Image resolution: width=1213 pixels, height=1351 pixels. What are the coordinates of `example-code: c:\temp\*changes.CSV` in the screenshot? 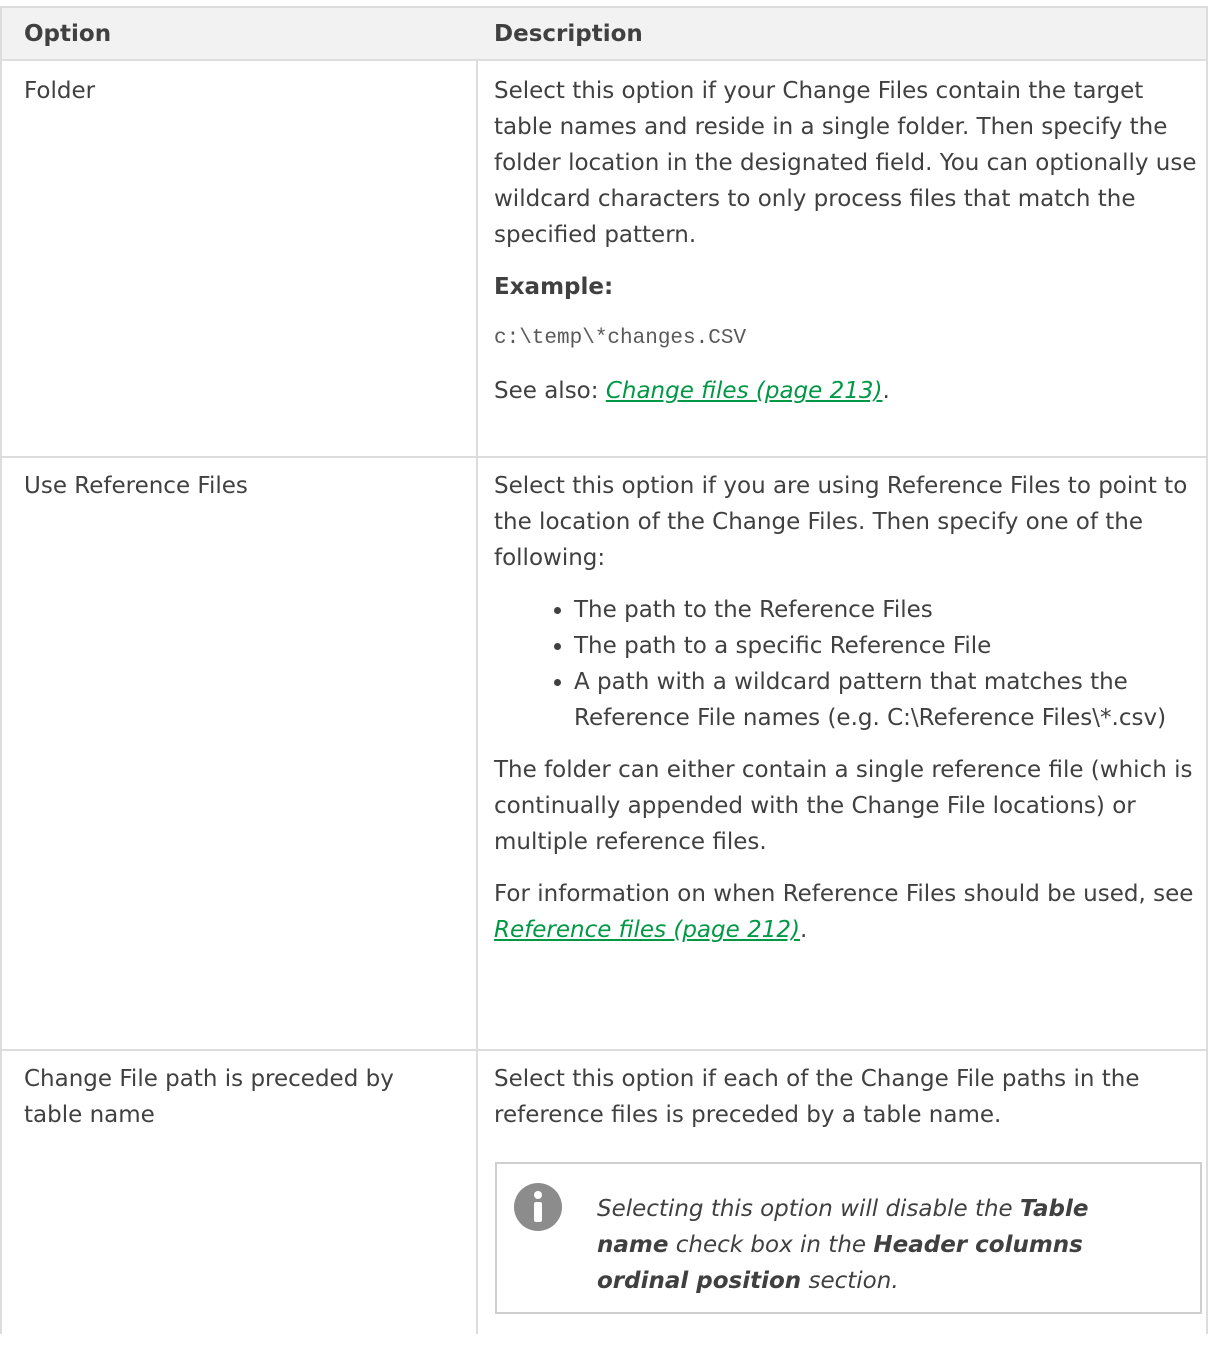 It's located at (620, 338).